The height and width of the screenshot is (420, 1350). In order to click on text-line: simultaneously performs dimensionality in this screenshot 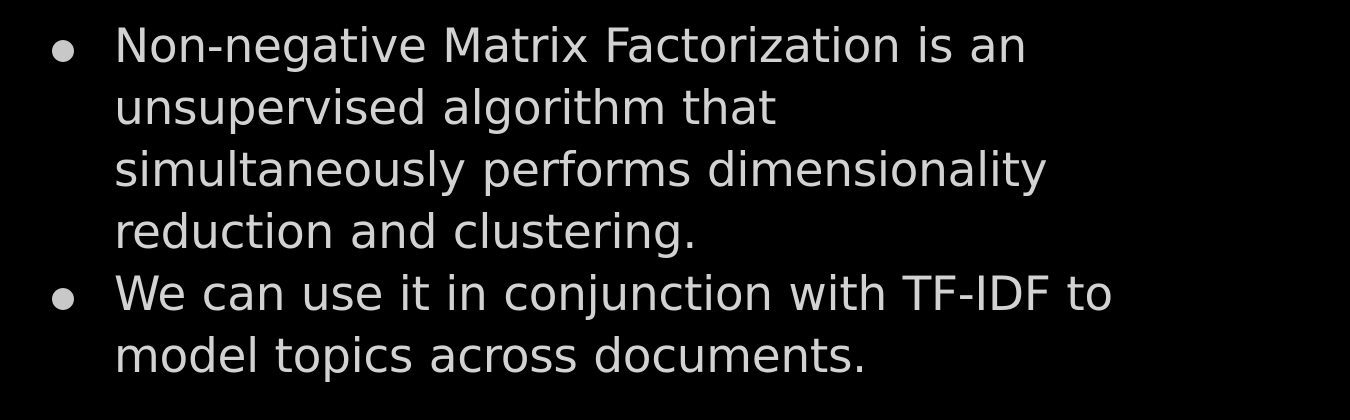, I will do `click(581, 170)`.